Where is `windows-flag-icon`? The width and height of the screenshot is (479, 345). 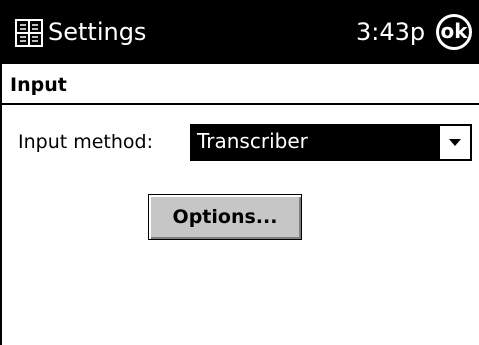
windows-flag-icon is located at coordinates (29, 33).